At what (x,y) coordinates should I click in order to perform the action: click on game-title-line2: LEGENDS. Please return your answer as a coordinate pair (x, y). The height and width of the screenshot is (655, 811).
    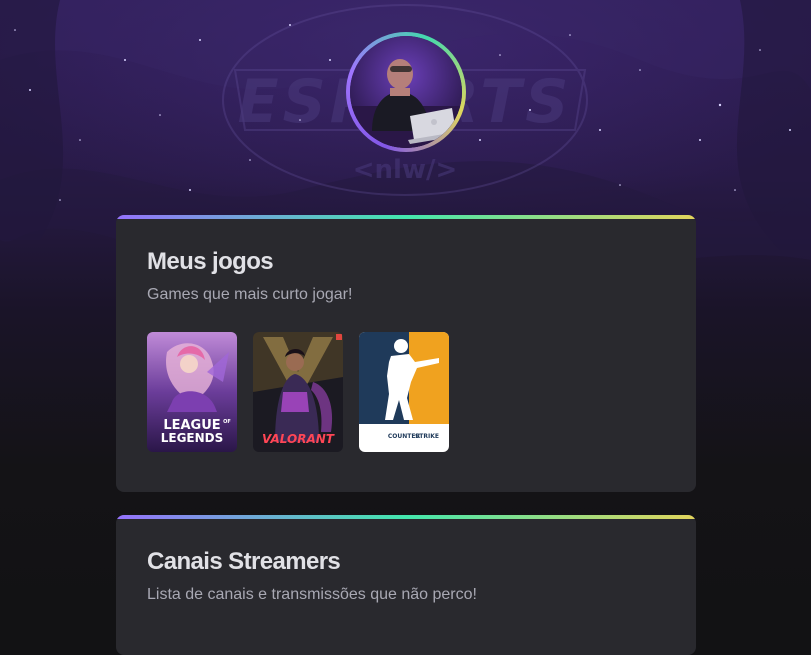
    Looking at the image, I should click on (192, 438).